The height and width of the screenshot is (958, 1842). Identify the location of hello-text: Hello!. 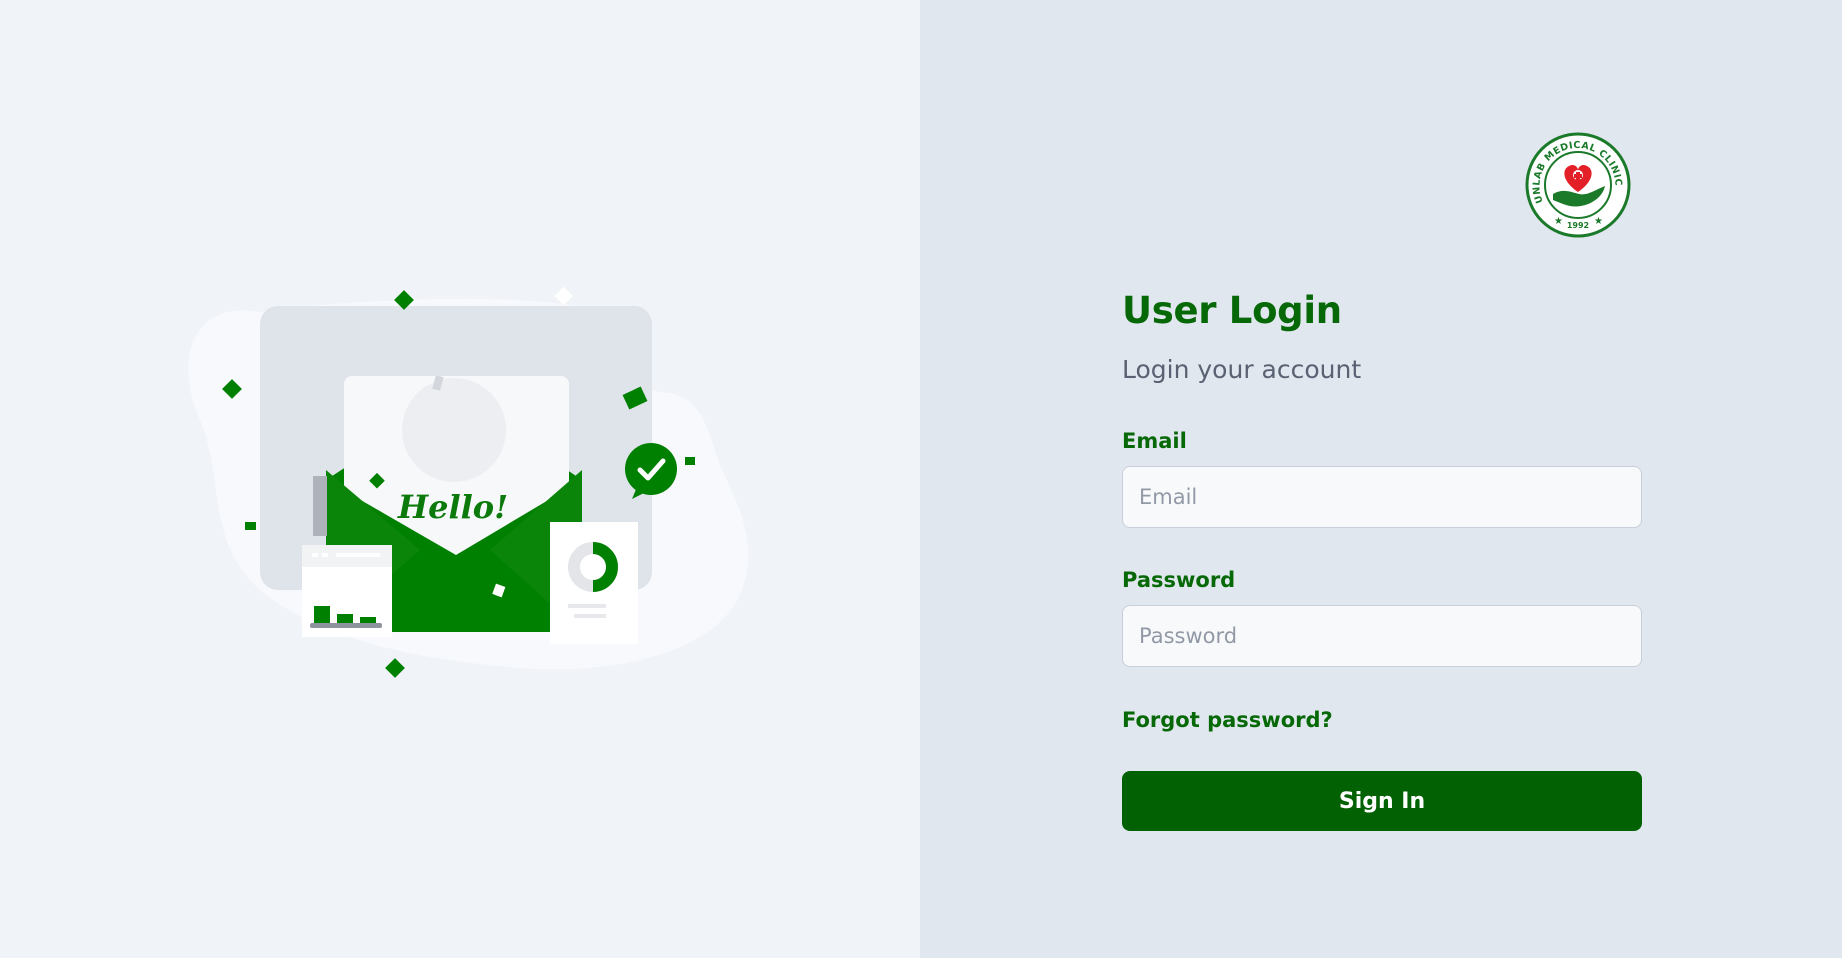
(452, 507).